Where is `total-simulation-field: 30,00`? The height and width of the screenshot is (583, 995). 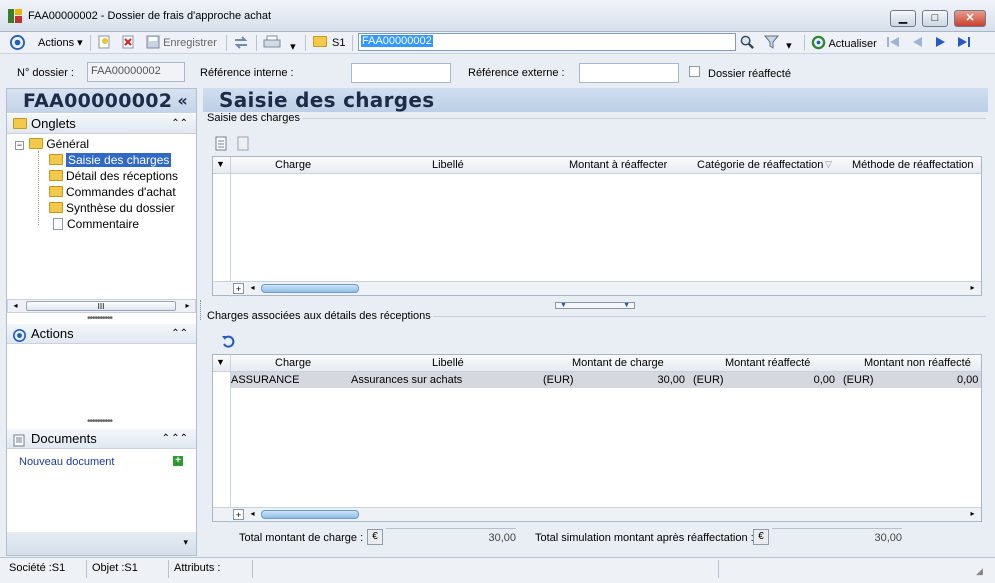
total-simulation-field: 30,00 is located at coordinates (837, 537).